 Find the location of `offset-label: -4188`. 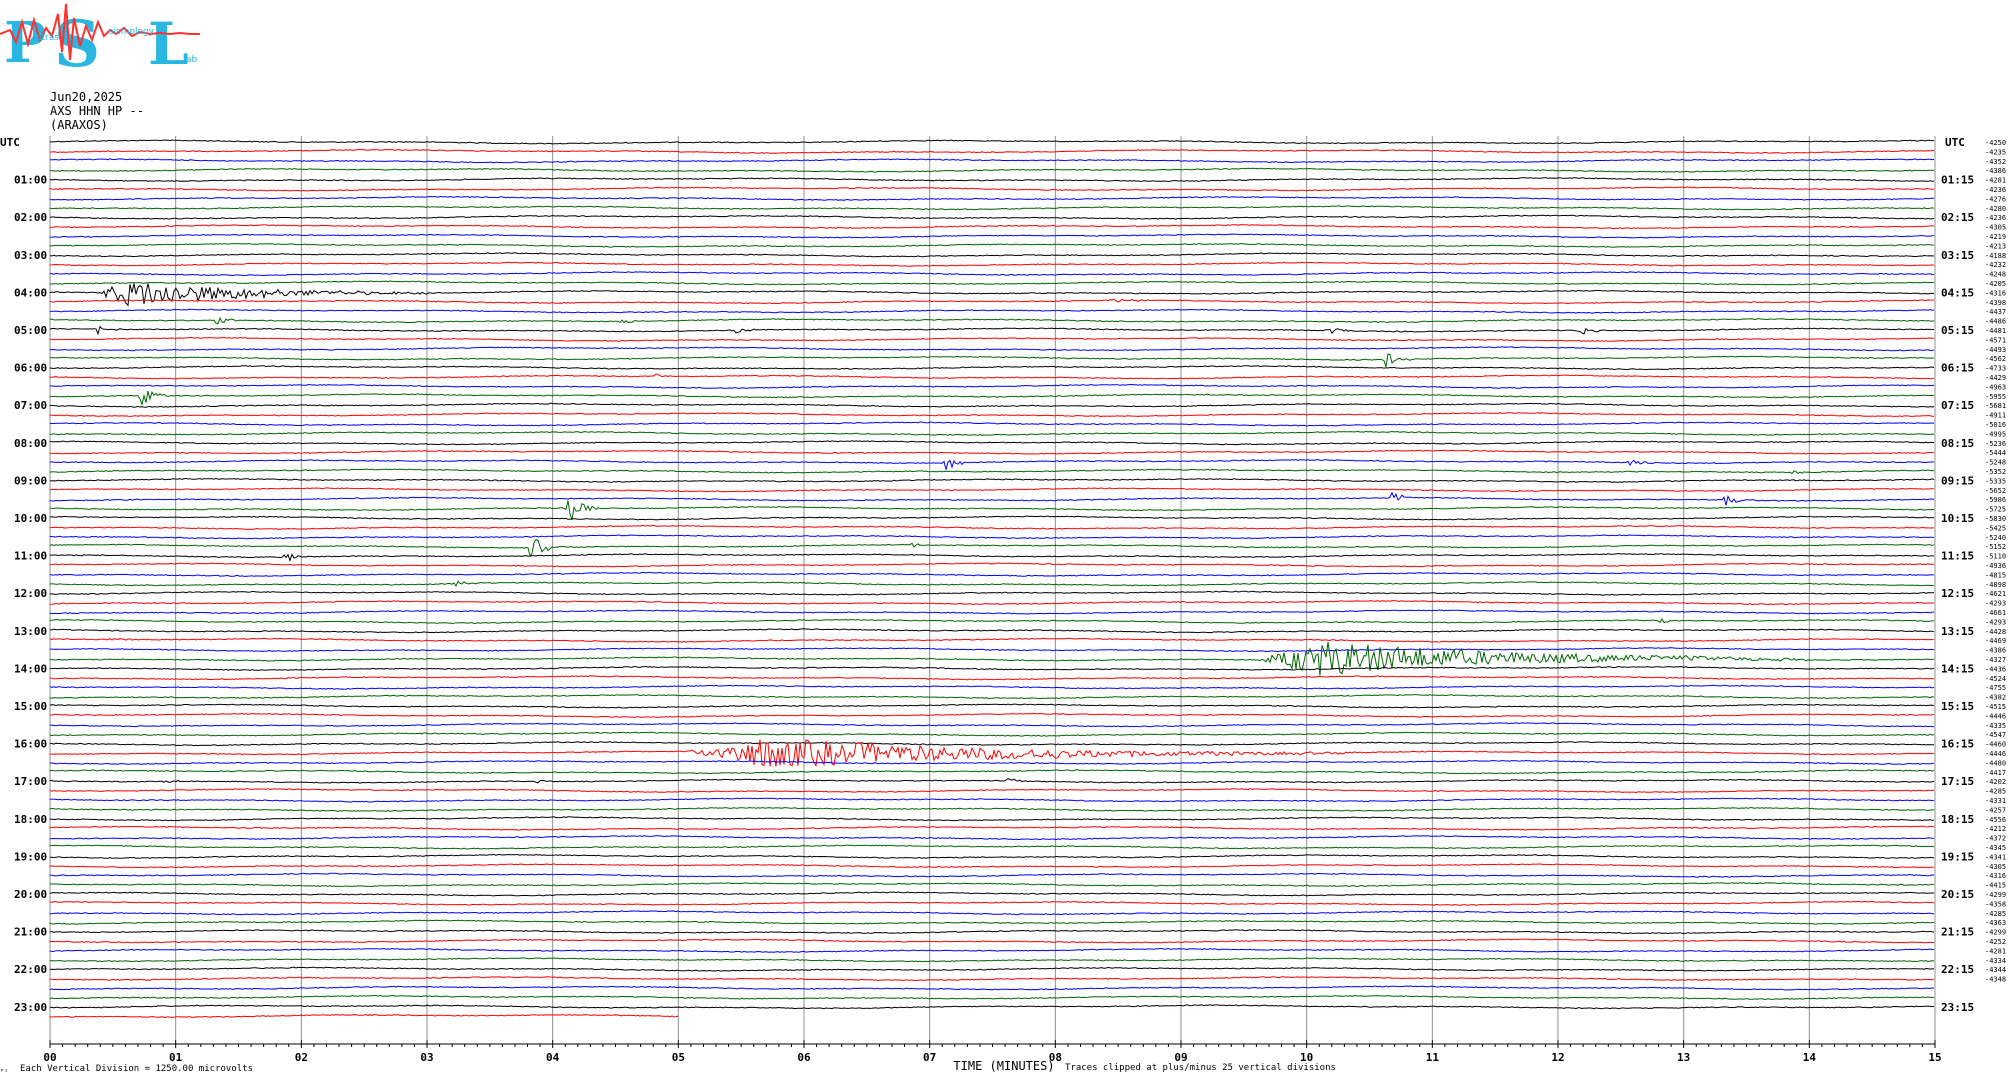

offset-label: -4188 is located at coordinates (1995, 256).